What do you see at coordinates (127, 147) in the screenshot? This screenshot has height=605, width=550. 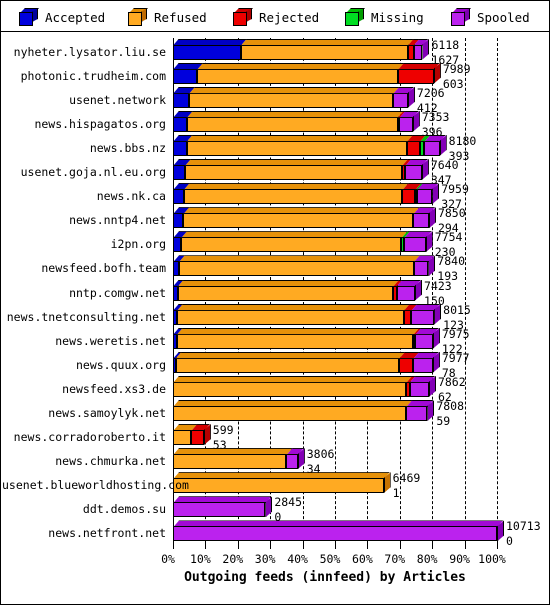 I see `y-axis-label: news.bbs.nz` at bounding box center [127, 147].